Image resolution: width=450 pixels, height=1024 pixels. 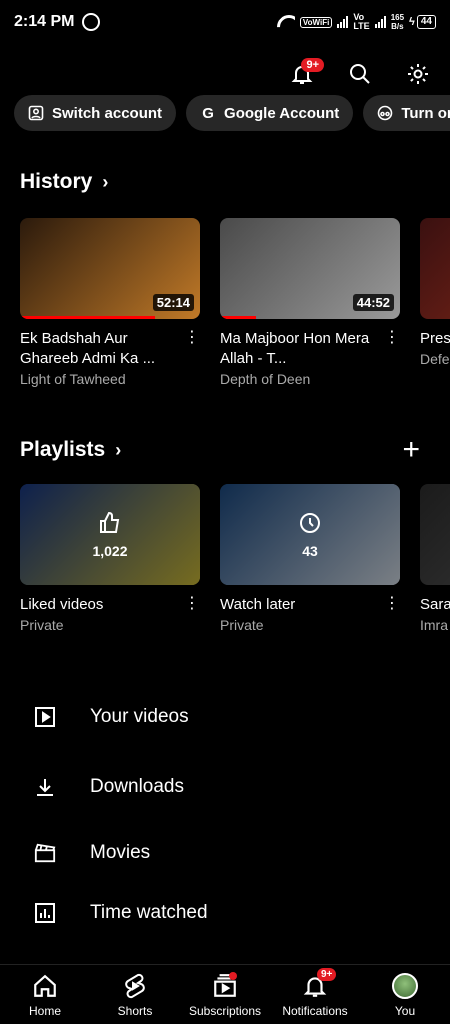 What do you see at coordinates (265, 379) in the screenshot?
I see `video-channel: Depth of Deen` at bounding box center [265, 379].